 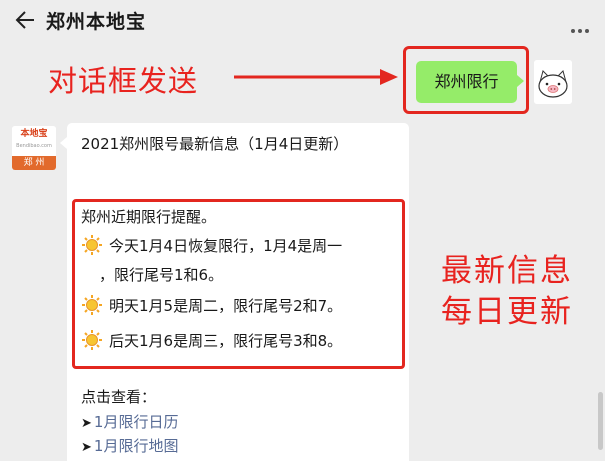 I want to click on app-header: 郑州本地宝, so click(x=302, y=20).